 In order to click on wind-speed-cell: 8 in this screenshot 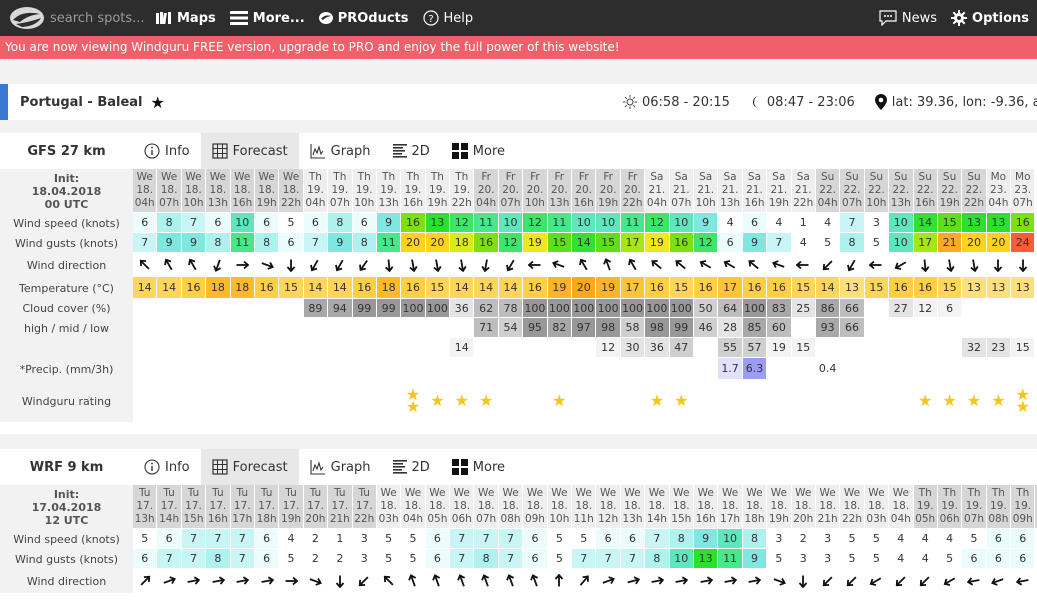, I will do `click(681, 539)`.